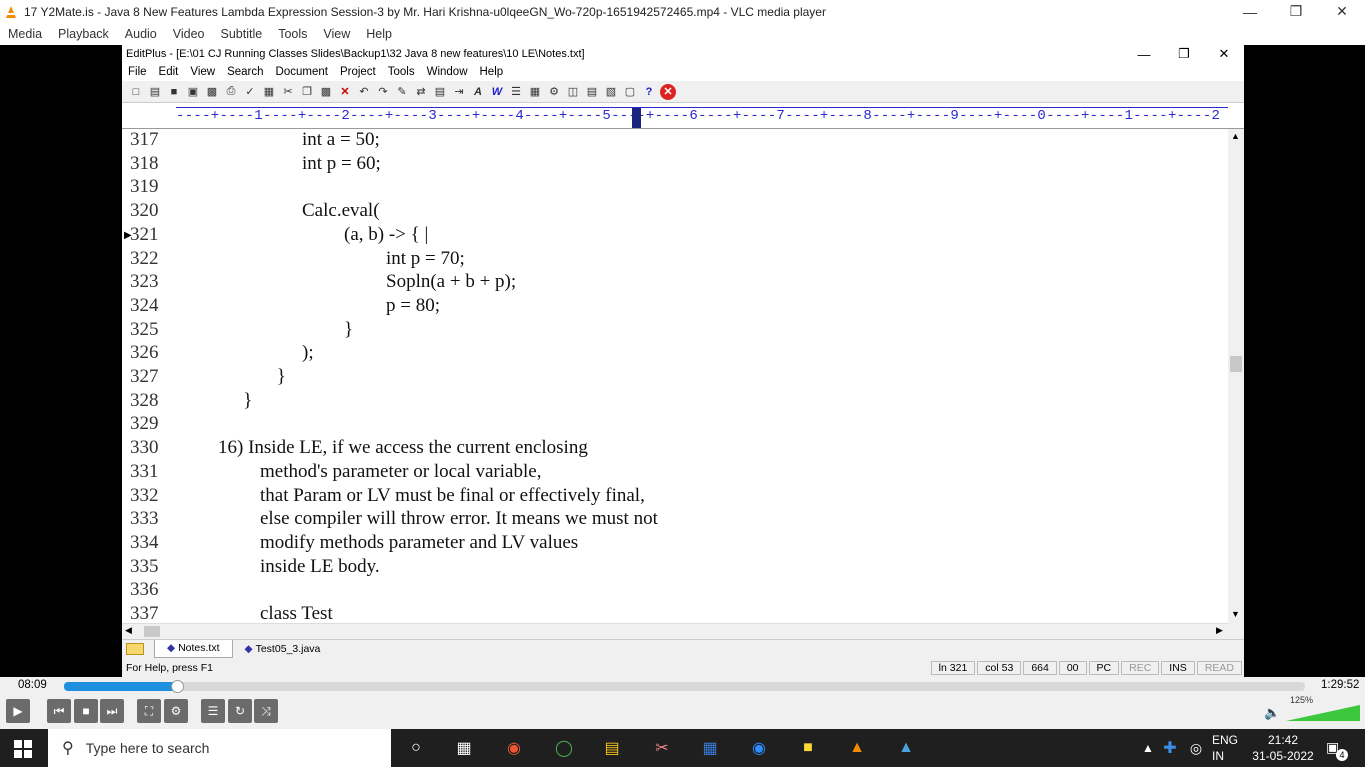  Describe the element at coordinates (1184, 54) in the screenshot. I see `editplus-maximize-button: ❐` at that location.